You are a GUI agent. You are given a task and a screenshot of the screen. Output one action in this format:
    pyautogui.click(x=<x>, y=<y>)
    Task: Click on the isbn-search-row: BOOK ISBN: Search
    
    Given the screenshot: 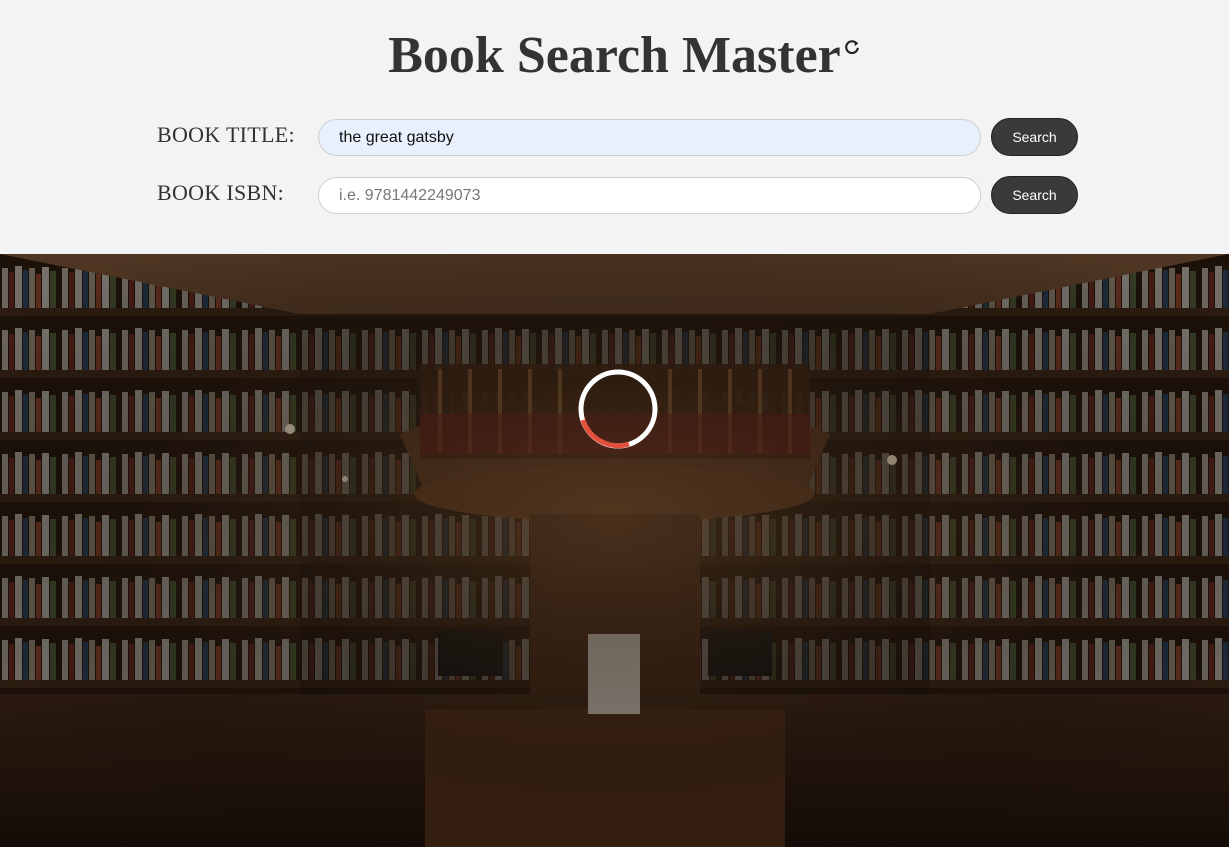 What is the action you would take?
    pyautogui.click(x=614, y=195)
    